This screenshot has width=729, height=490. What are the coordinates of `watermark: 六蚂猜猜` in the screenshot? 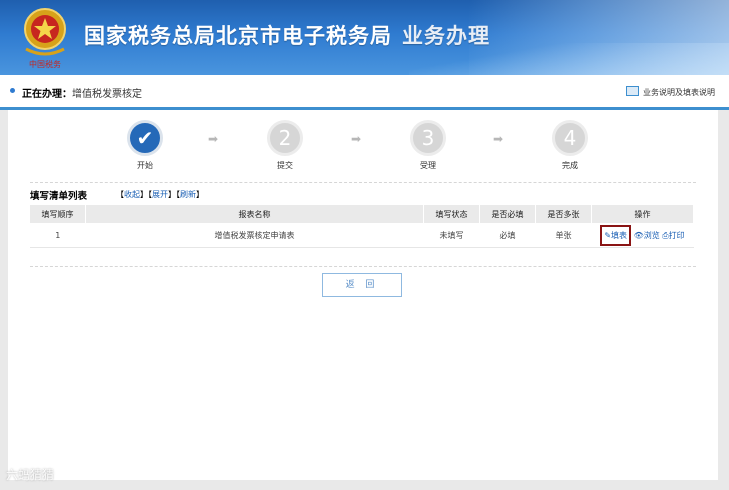 It's located at (30, 475).